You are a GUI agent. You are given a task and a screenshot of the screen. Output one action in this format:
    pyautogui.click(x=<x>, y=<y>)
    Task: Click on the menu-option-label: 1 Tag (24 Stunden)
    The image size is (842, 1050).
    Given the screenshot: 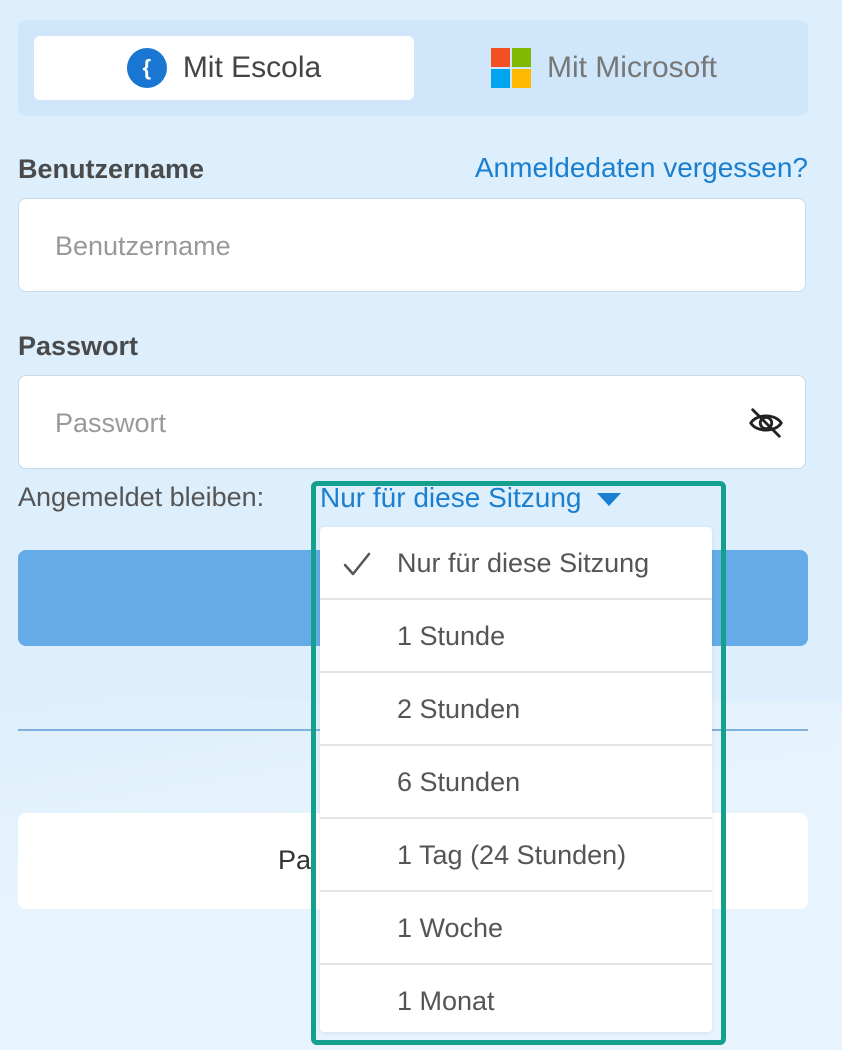 What is the action you would take?
    pyautogui.click(x=512, y=855)
    